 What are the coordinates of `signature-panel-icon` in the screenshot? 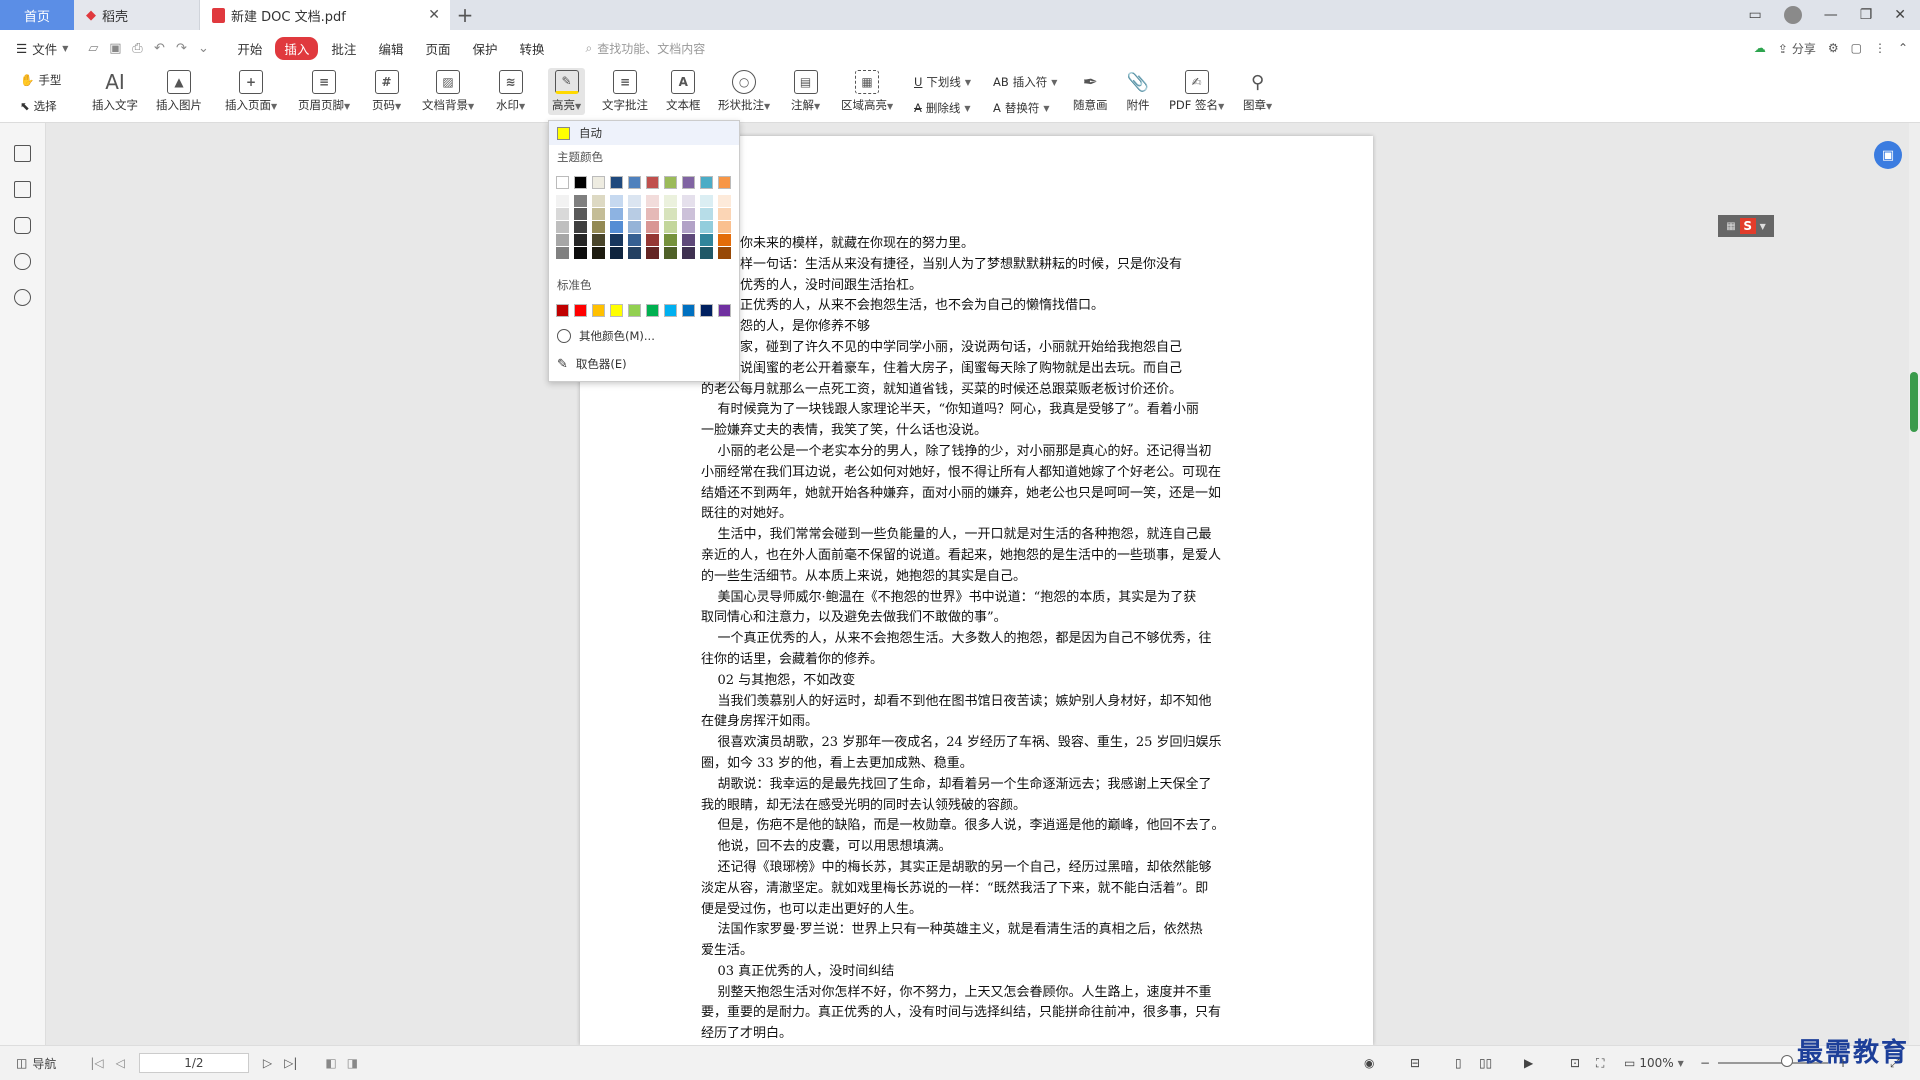 It's located at (22, 297).